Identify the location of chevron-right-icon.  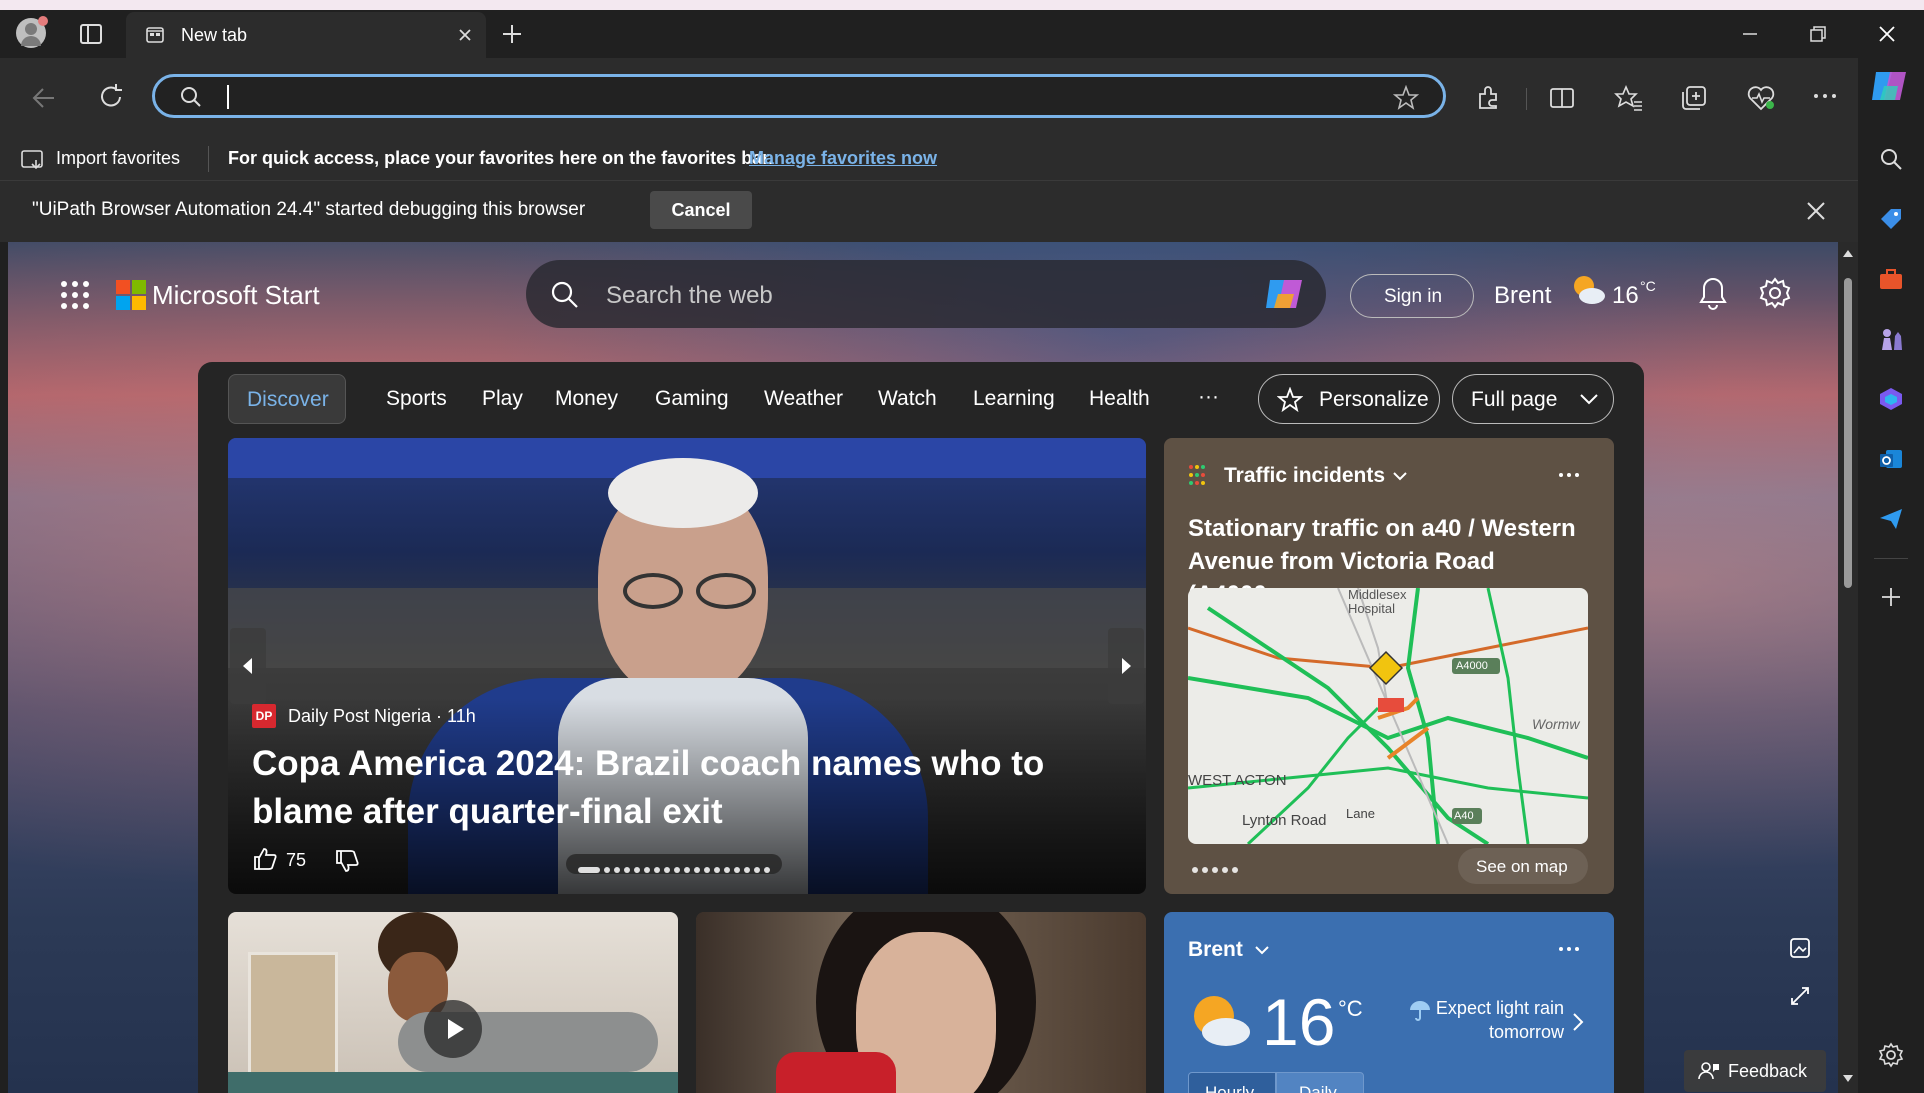
(1578, 1022).